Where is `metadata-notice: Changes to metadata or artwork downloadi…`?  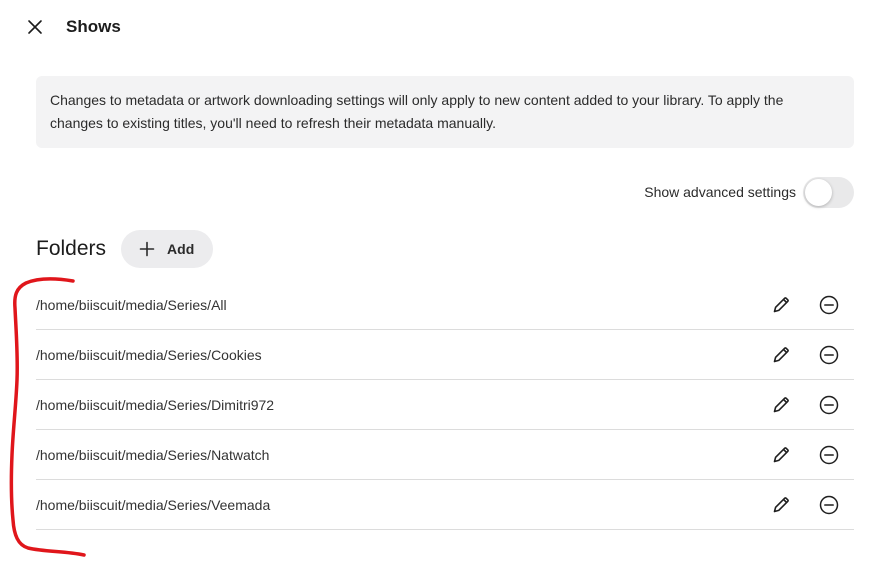 metadata-notice: Changes to metadata or artwork downloadi… is located at coordinates (445, 112).